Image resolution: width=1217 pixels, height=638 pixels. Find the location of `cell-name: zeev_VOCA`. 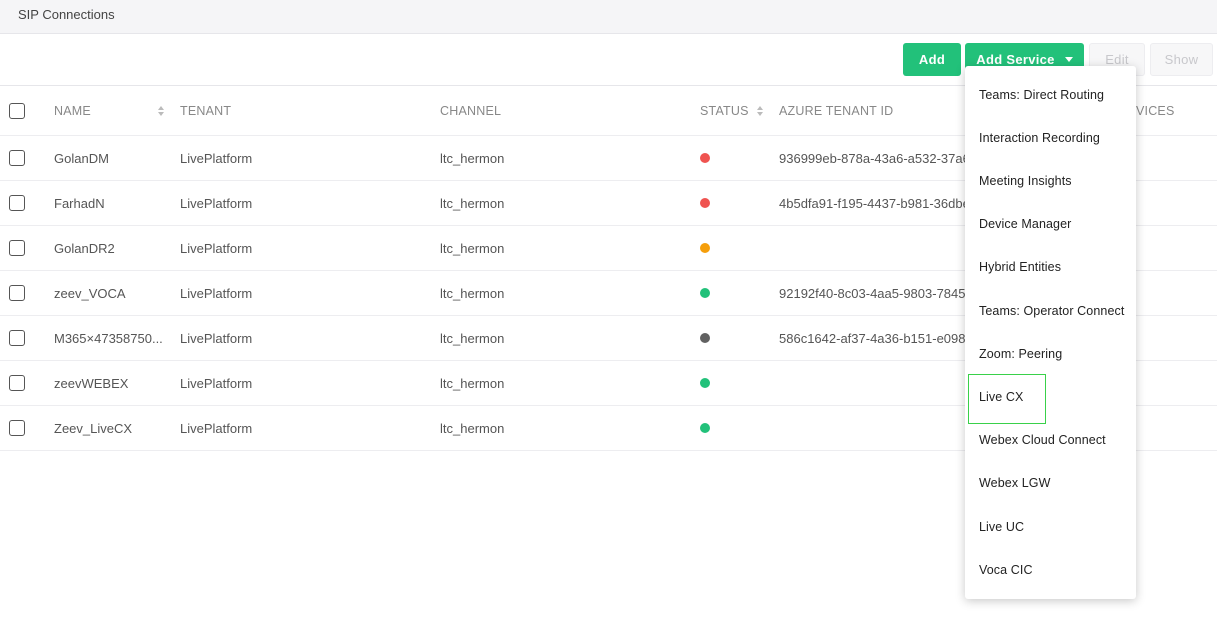

cell-name: zeev_VOCA is located at coordinates (90, 293).